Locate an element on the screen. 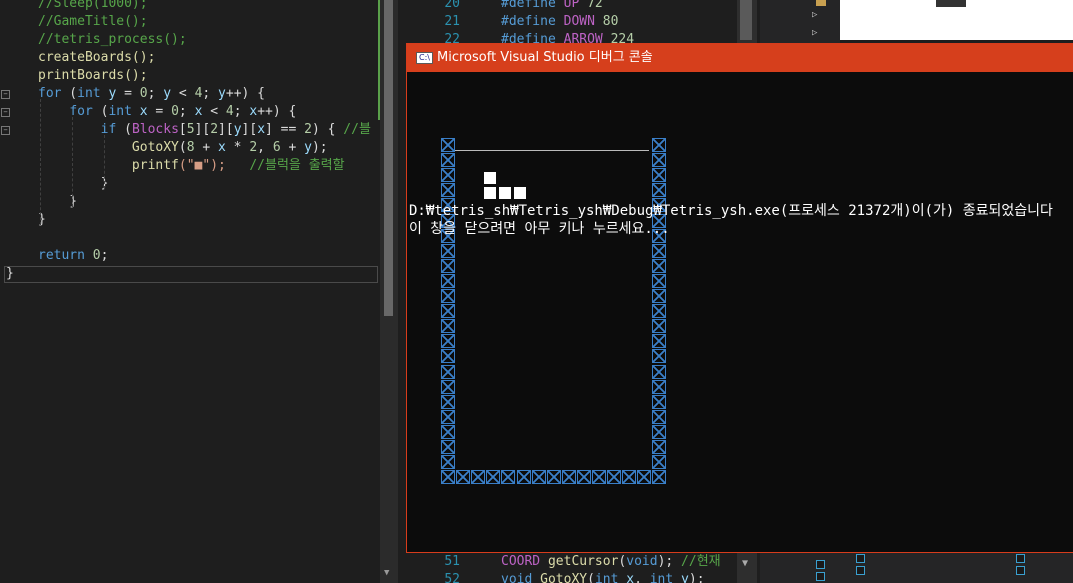 Image resolution: width=1073 pixels, height=583 pixels. code-token: GotoXY is located at coordinates (564, 577).